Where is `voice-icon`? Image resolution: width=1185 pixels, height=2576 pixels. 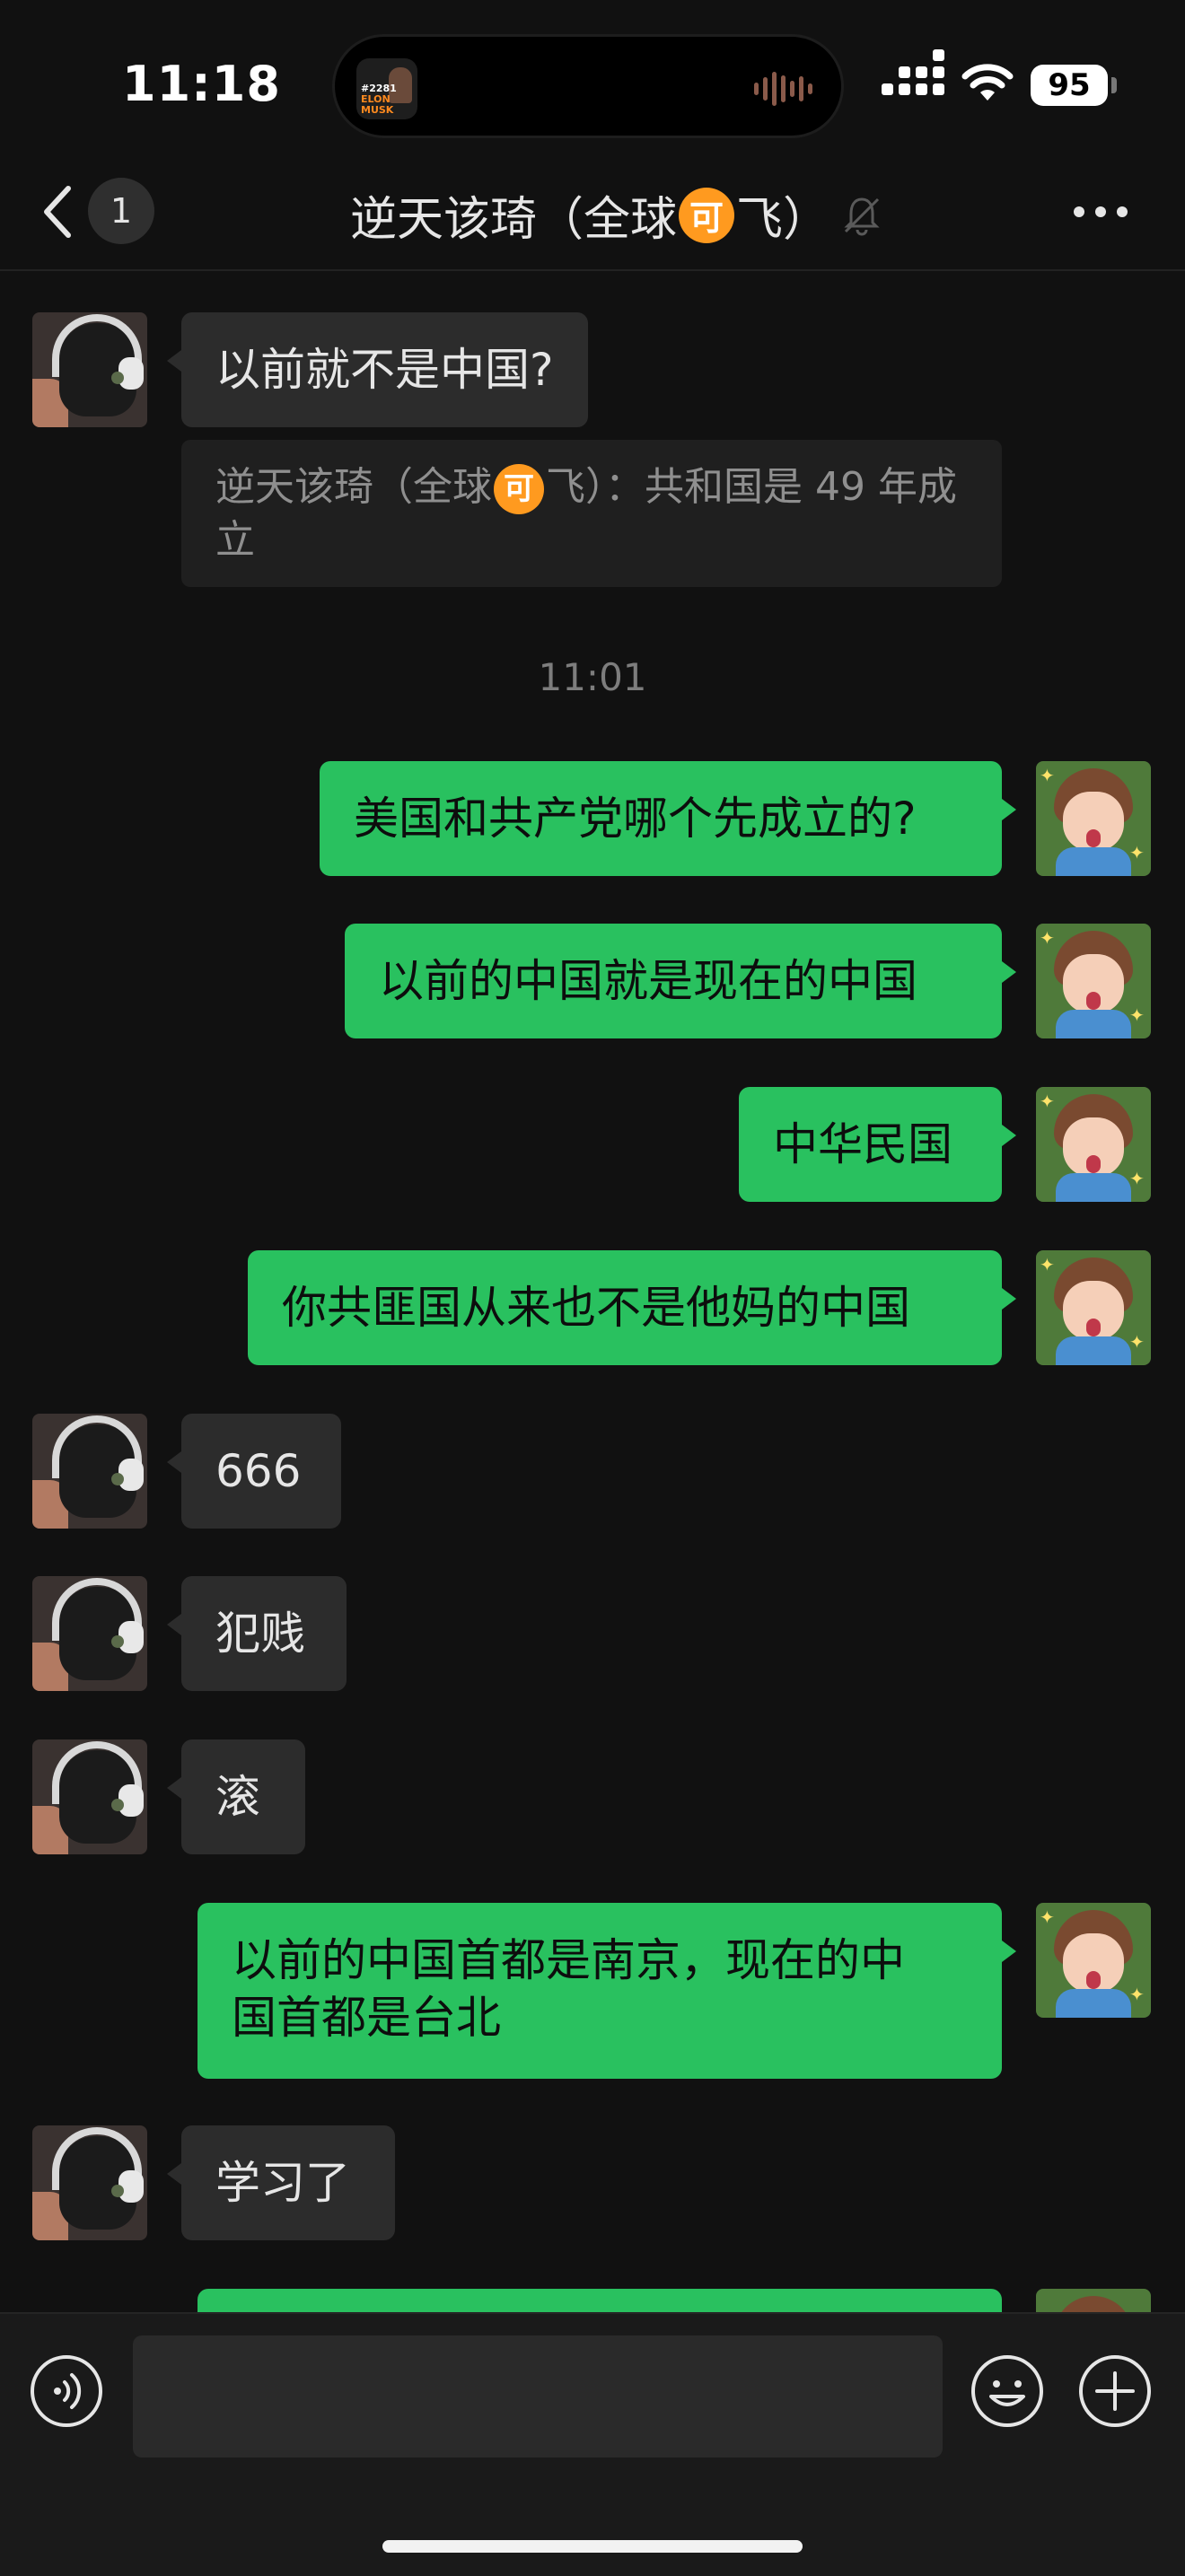
voice-icon is located at coordinates (66, 2391).